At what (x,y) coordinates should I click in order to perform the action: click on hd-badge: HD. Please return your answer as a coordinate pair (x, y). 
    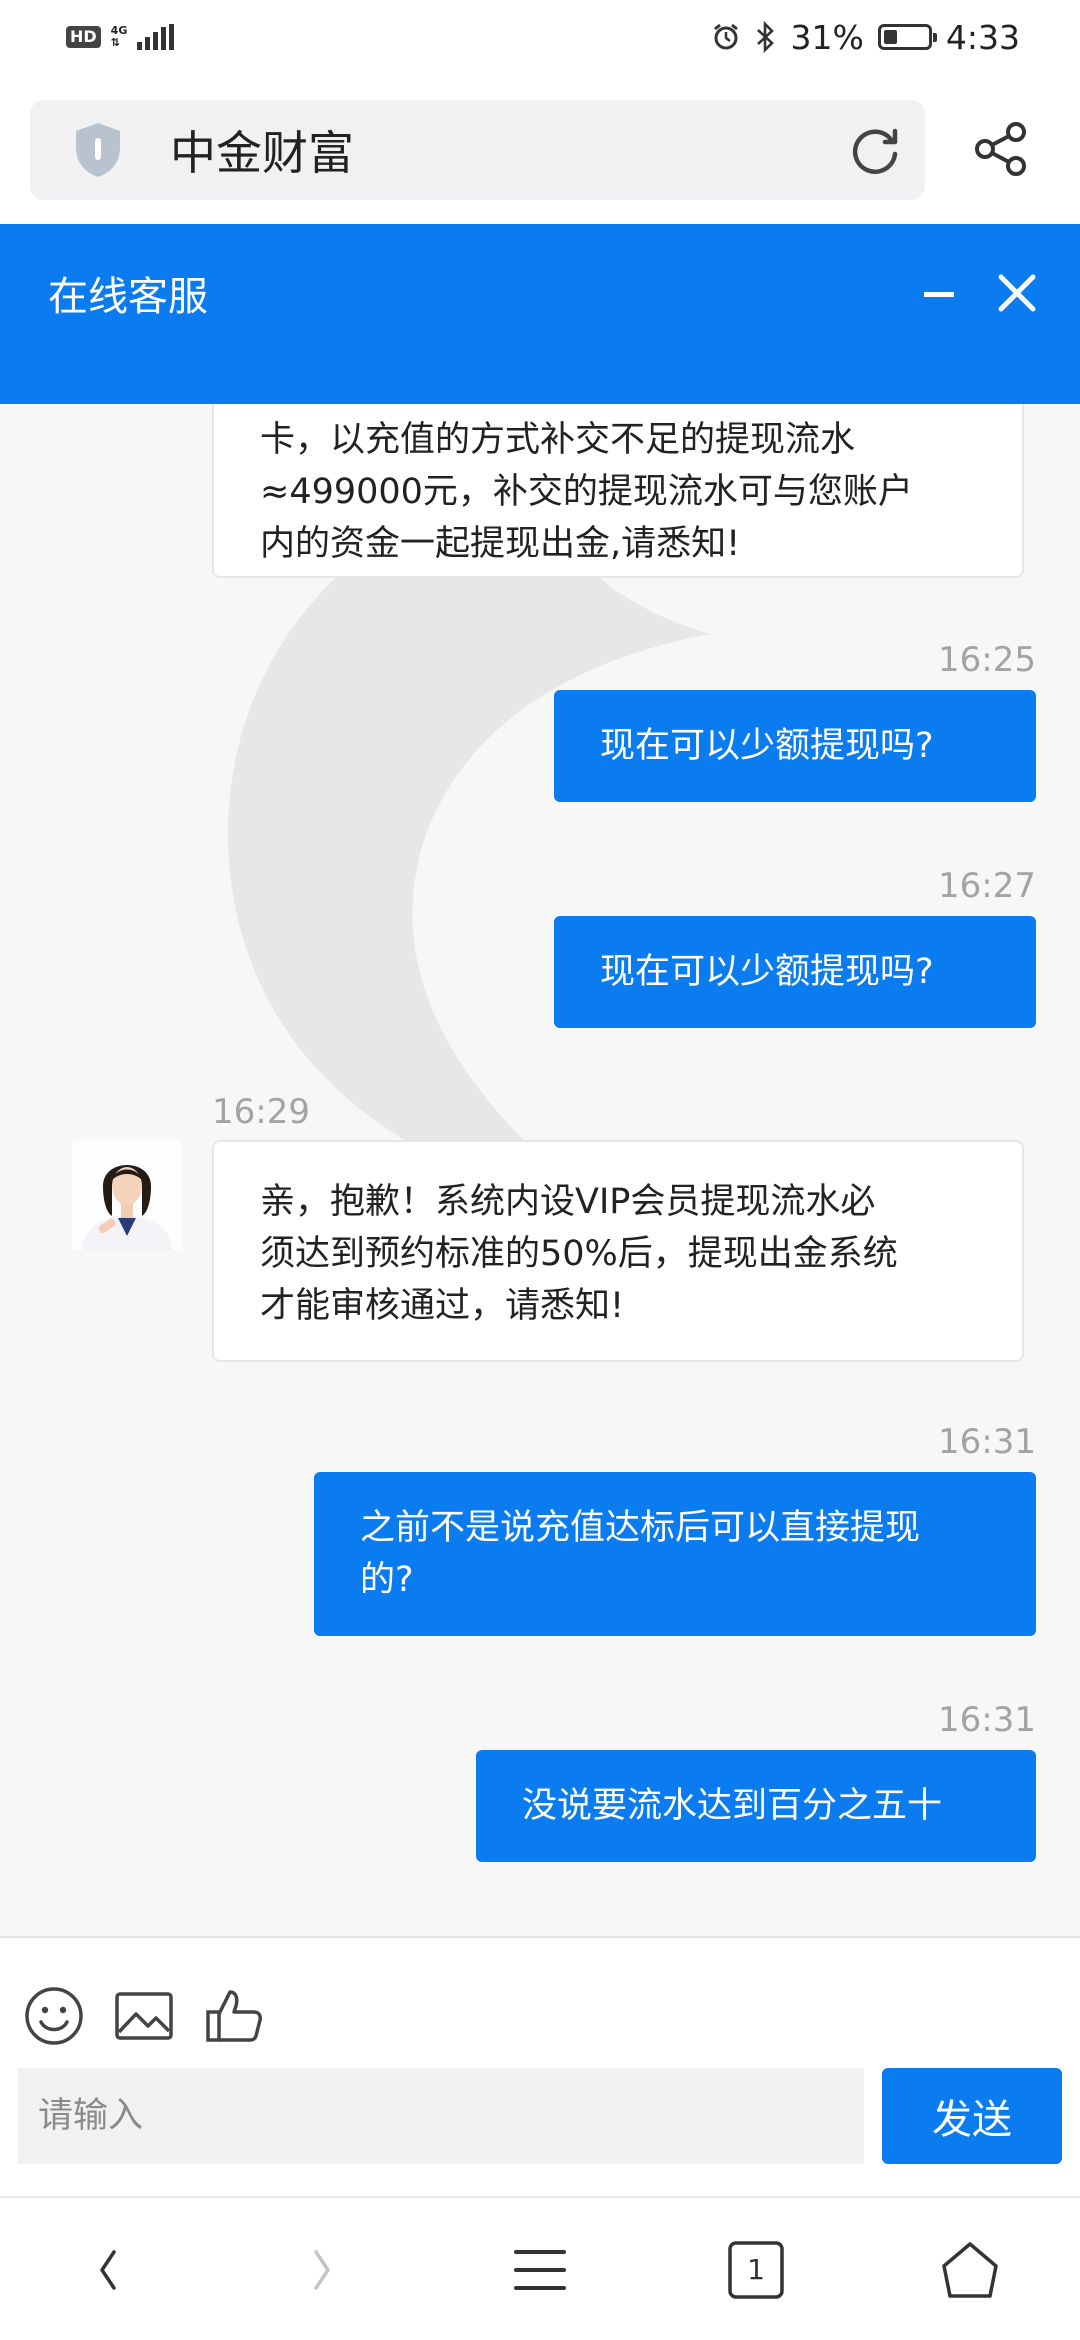
    Looking at the image, I should click on (83, 37).